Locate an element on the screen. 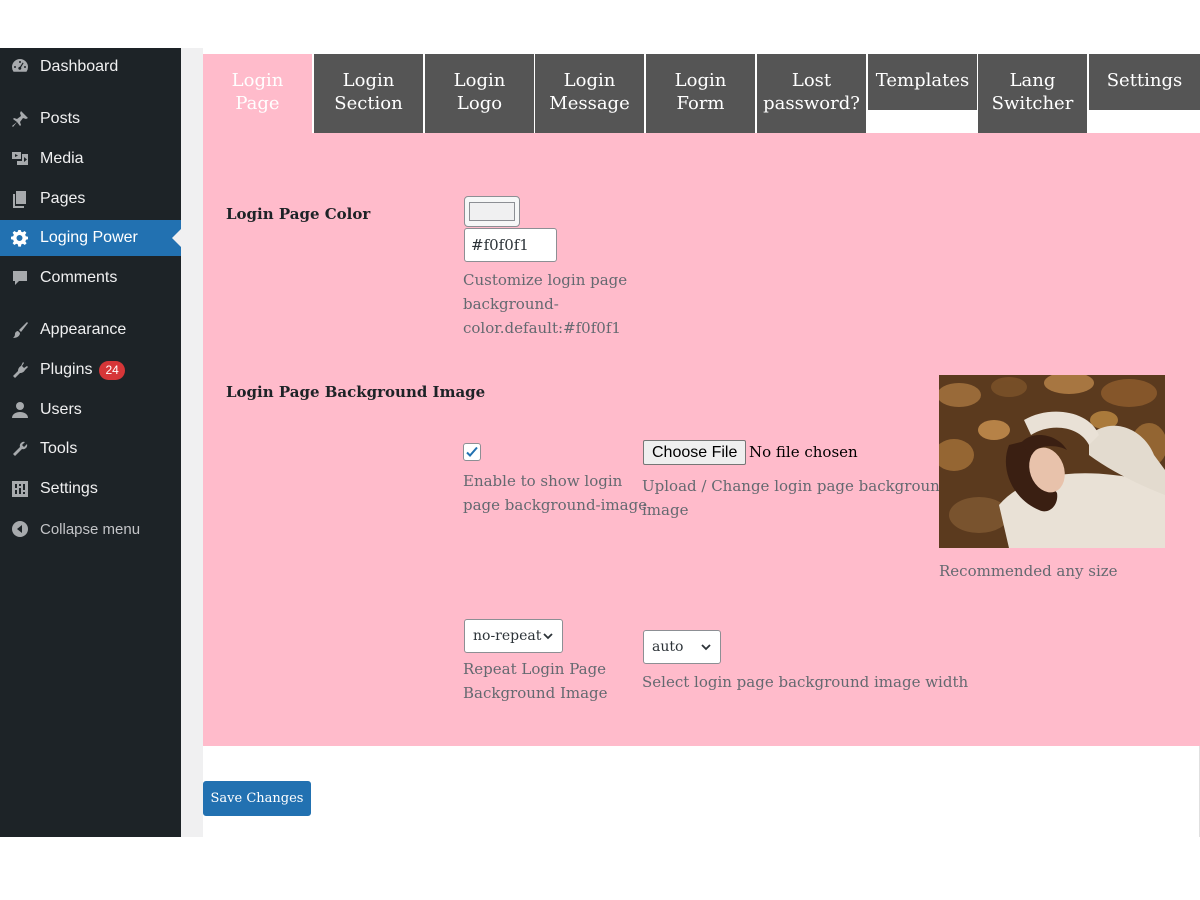  tab-login-logo: Login Logo is located at coordinates (479, 93).